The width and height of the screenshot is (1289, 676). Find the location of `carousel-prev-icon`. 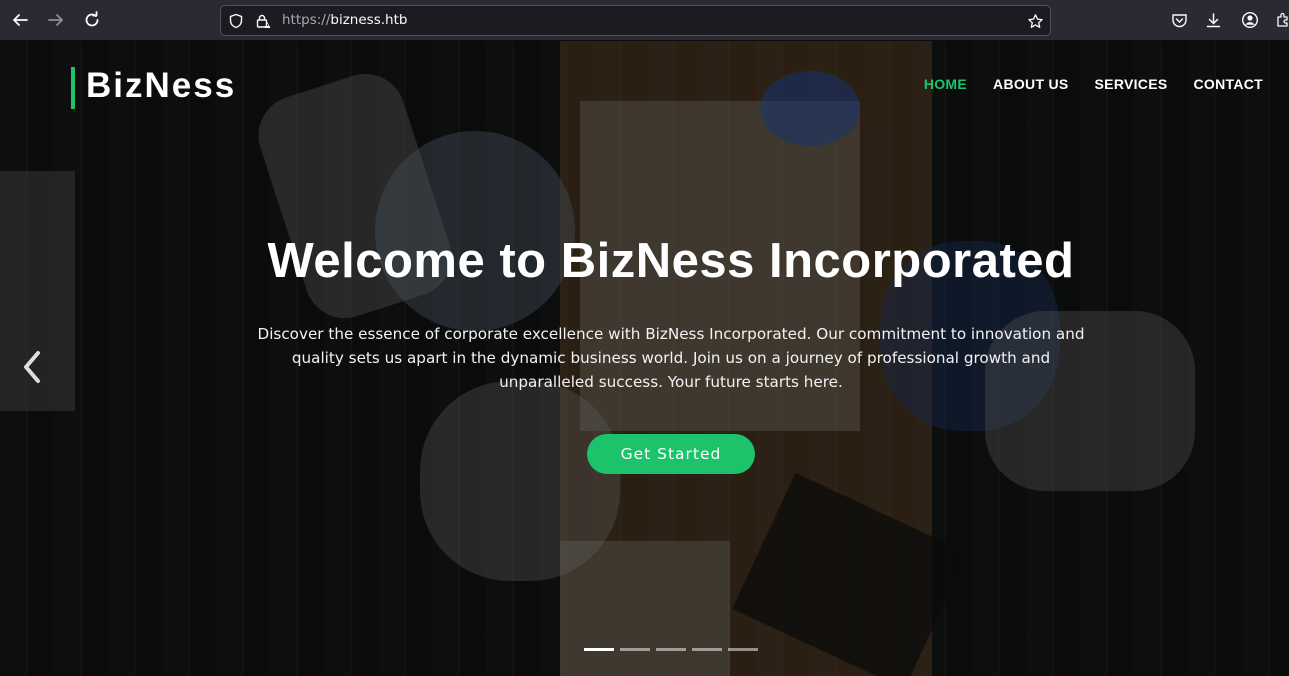

carousel-prev-icon is located at coordinates (32, 367).